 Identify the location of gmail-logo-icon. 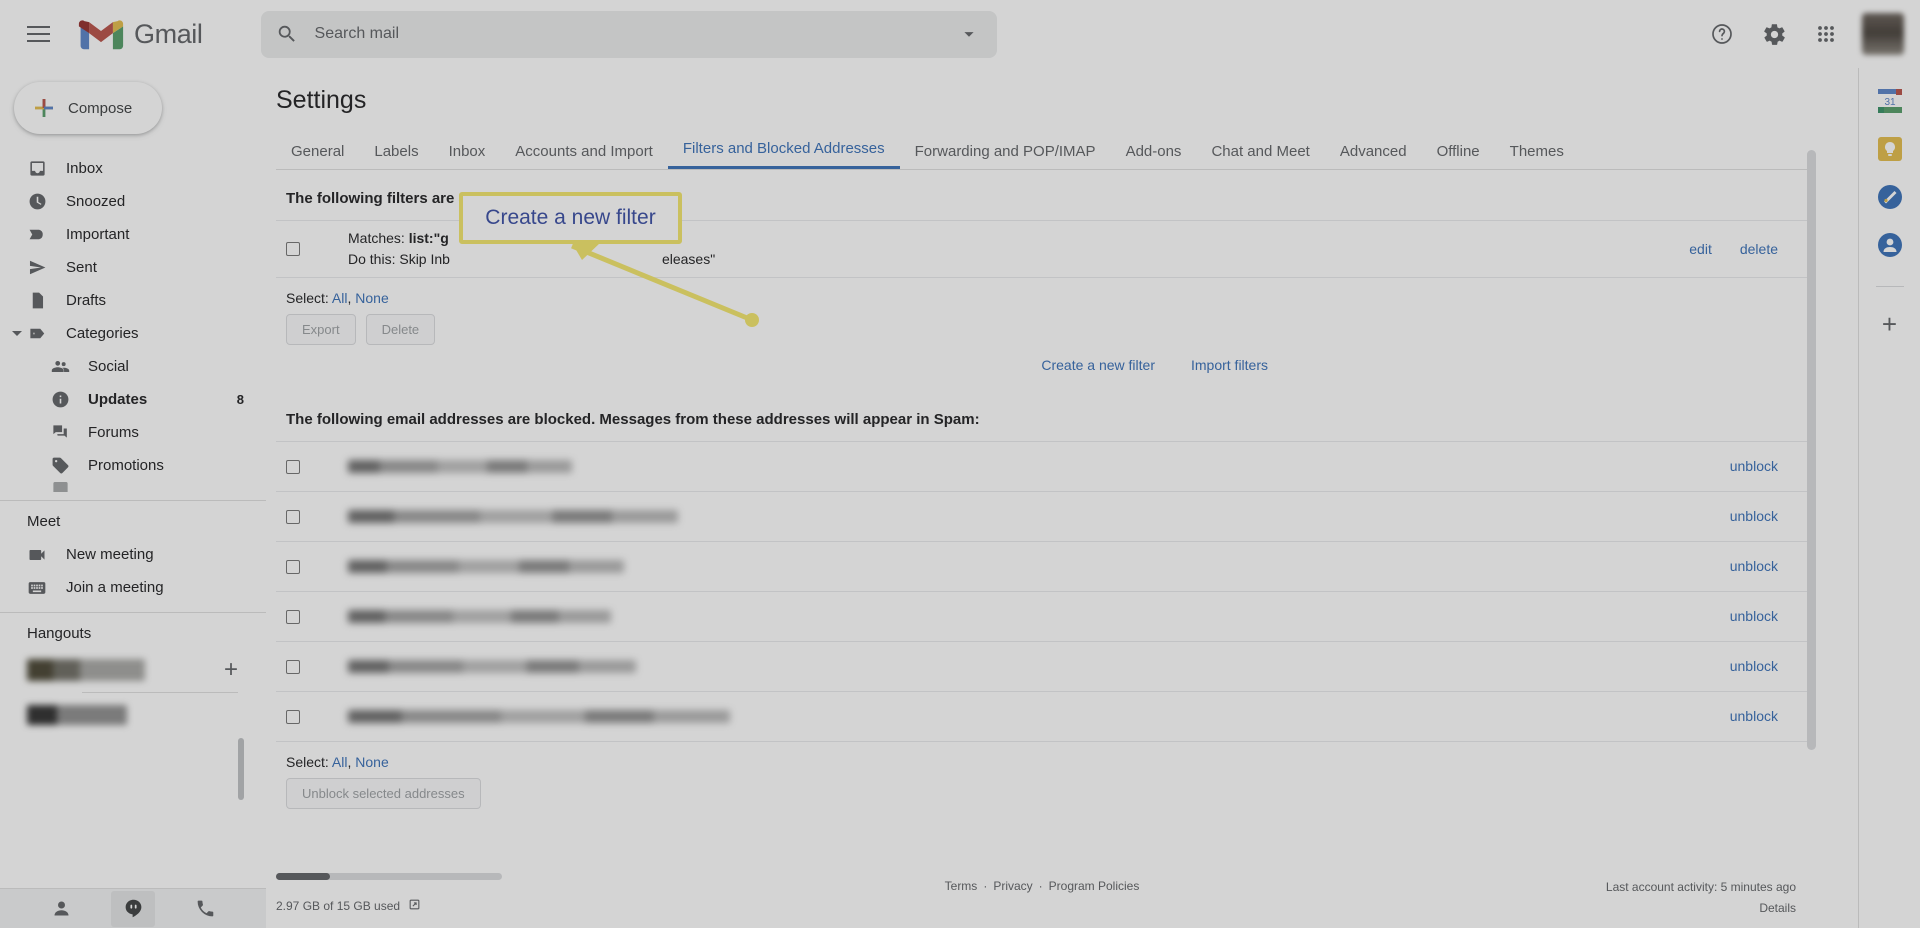
(101, 35).